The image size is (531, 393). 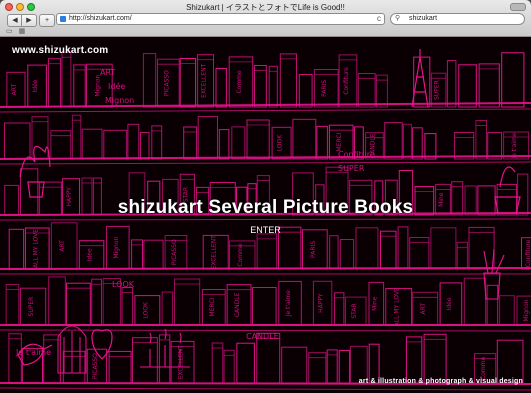 I want to click on favicon-icon, so click(x=63, y=19).